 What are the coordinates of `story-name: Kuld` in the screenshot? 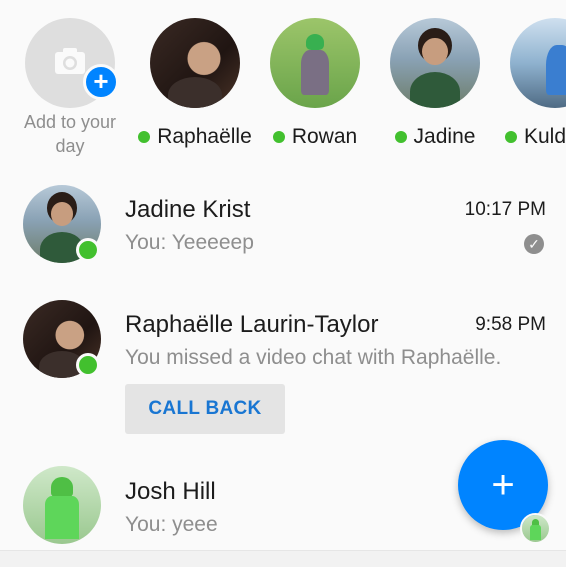 It's located at (535, 137).